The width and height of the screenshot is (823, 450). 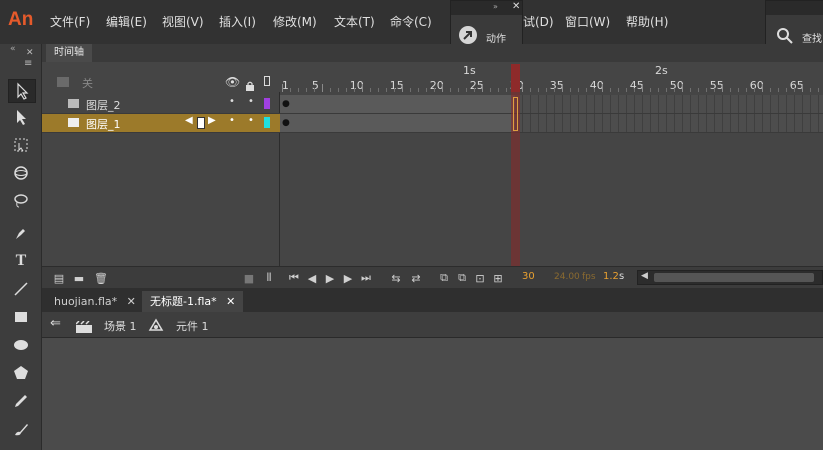 I want to click on menu-modify: 修改(M), so click(x=295, y=21).